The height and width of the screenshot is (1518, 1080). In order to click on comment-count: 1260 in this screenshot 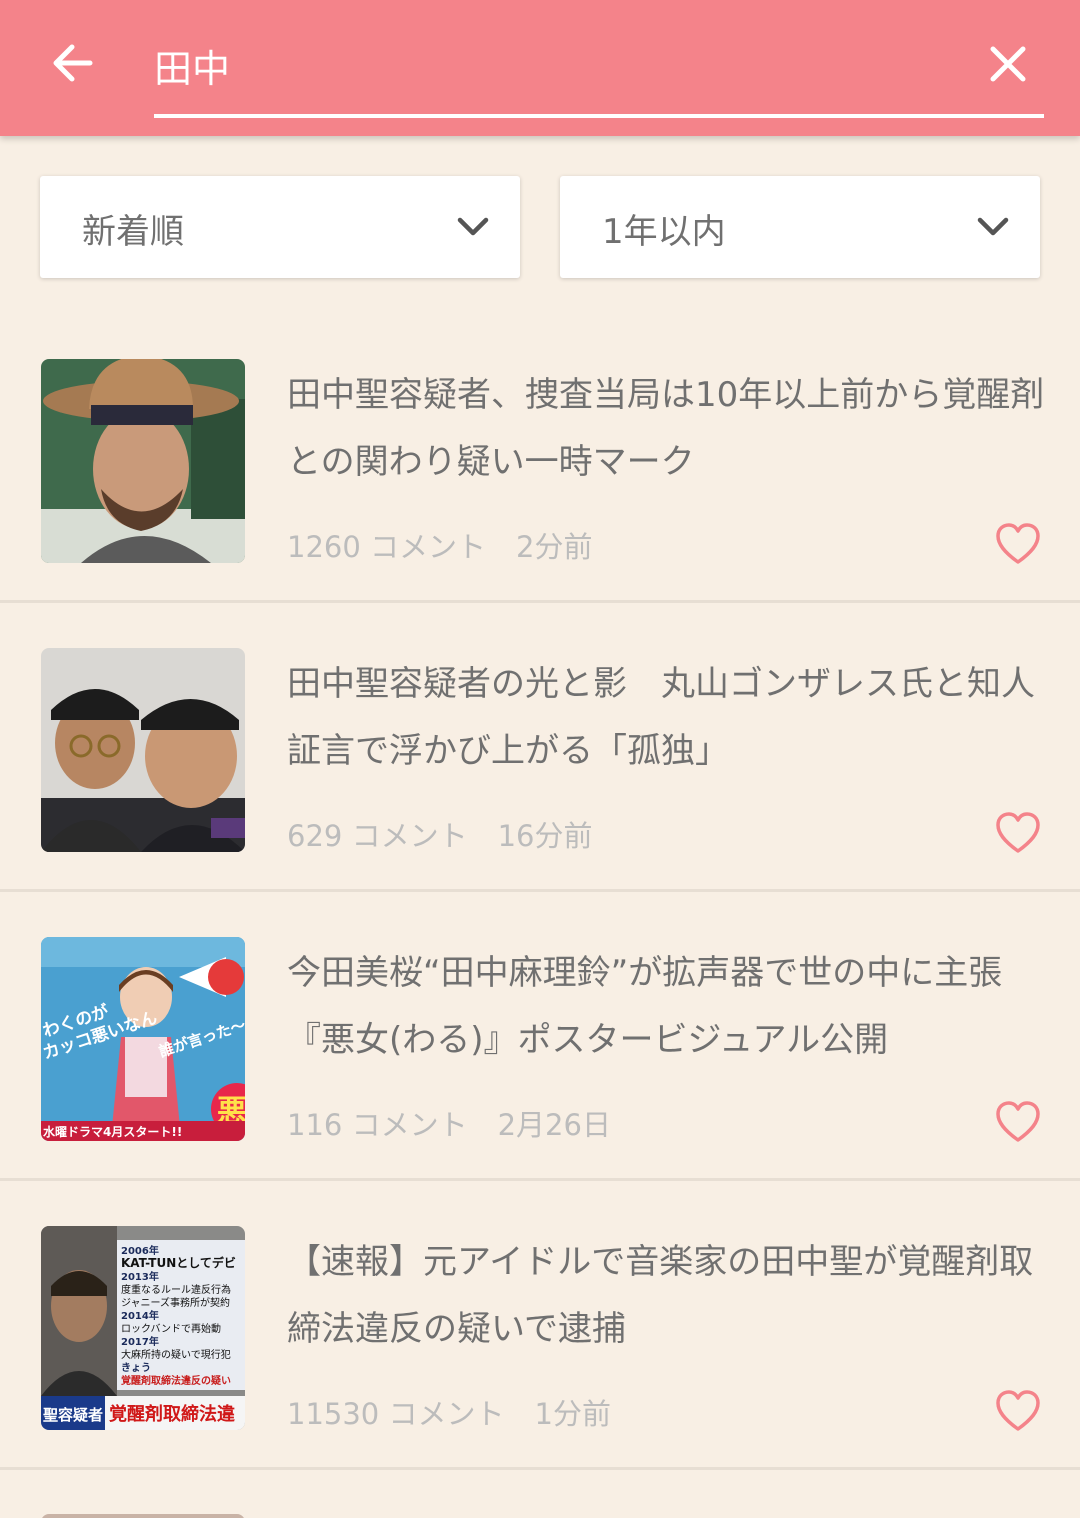, I will do `click(324, 547)`.